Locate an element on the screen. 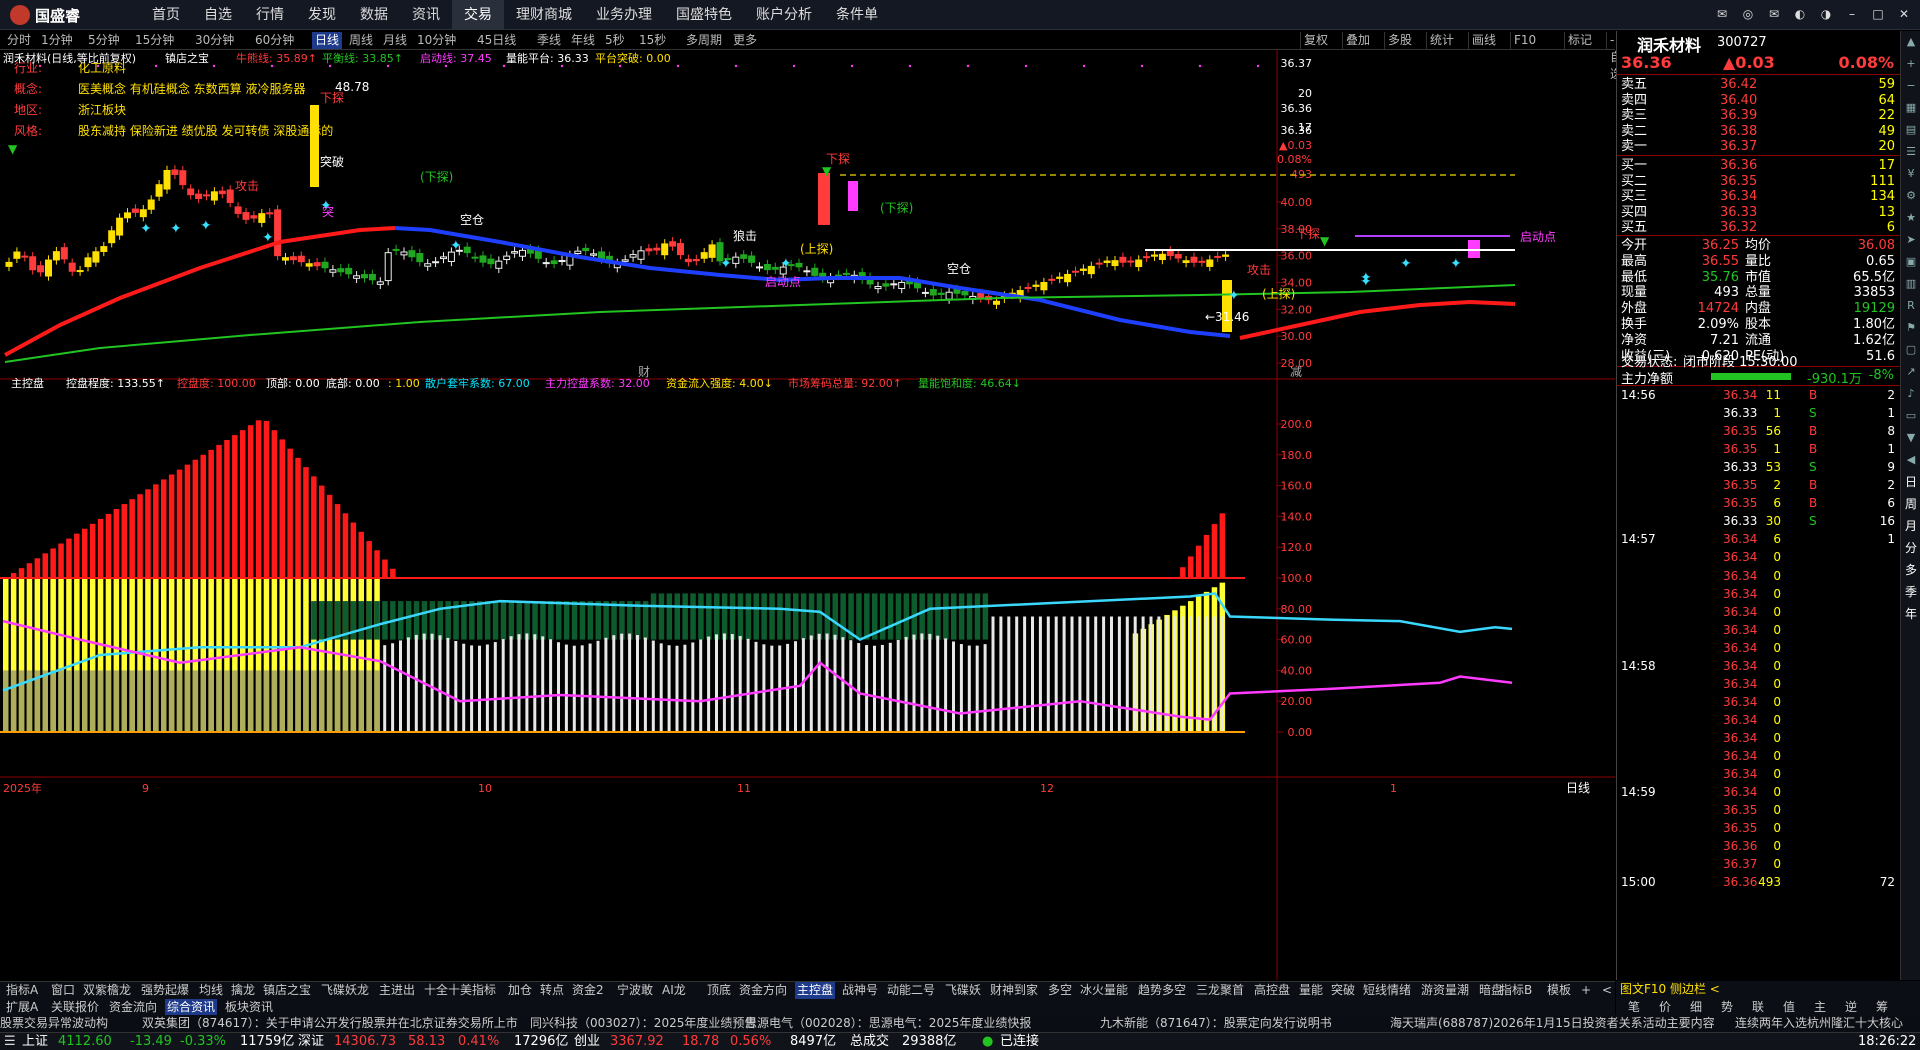 The width and height of the screenshot is (1920, 1050). indicator-tab-26: 高控盘 is located at coordinates (1272, 990).